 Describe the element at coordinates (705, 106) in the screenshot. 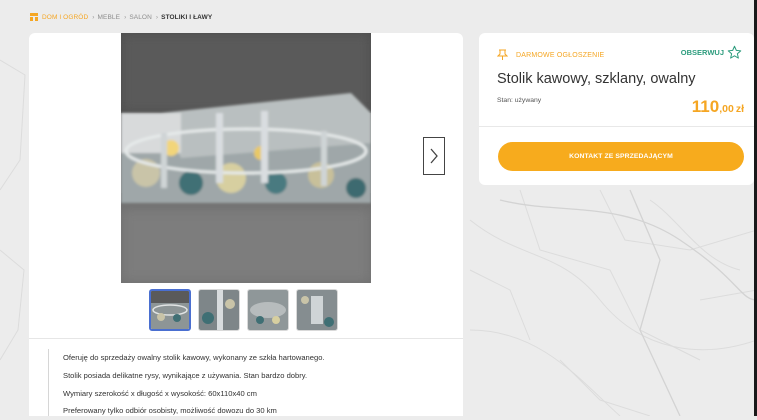

I see `price-main: 110` at that location.